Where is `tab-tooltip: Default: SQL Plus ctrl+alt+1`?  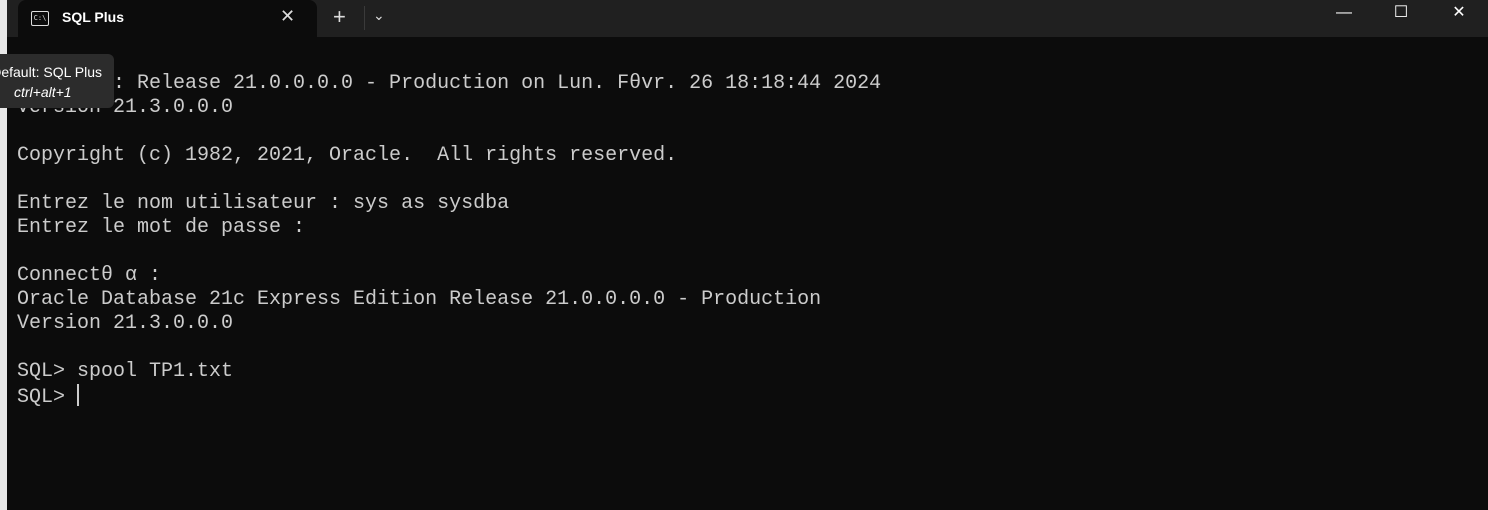
tab-tooltip: Default: SQL Plus ctrl+alt+1 is located at coordinates (57, 81).